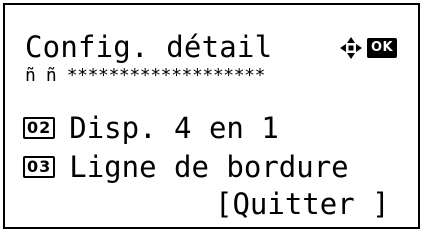 This screenshot has width=423, height=240. I want to click on title-icons: OK, so click(368, 48).